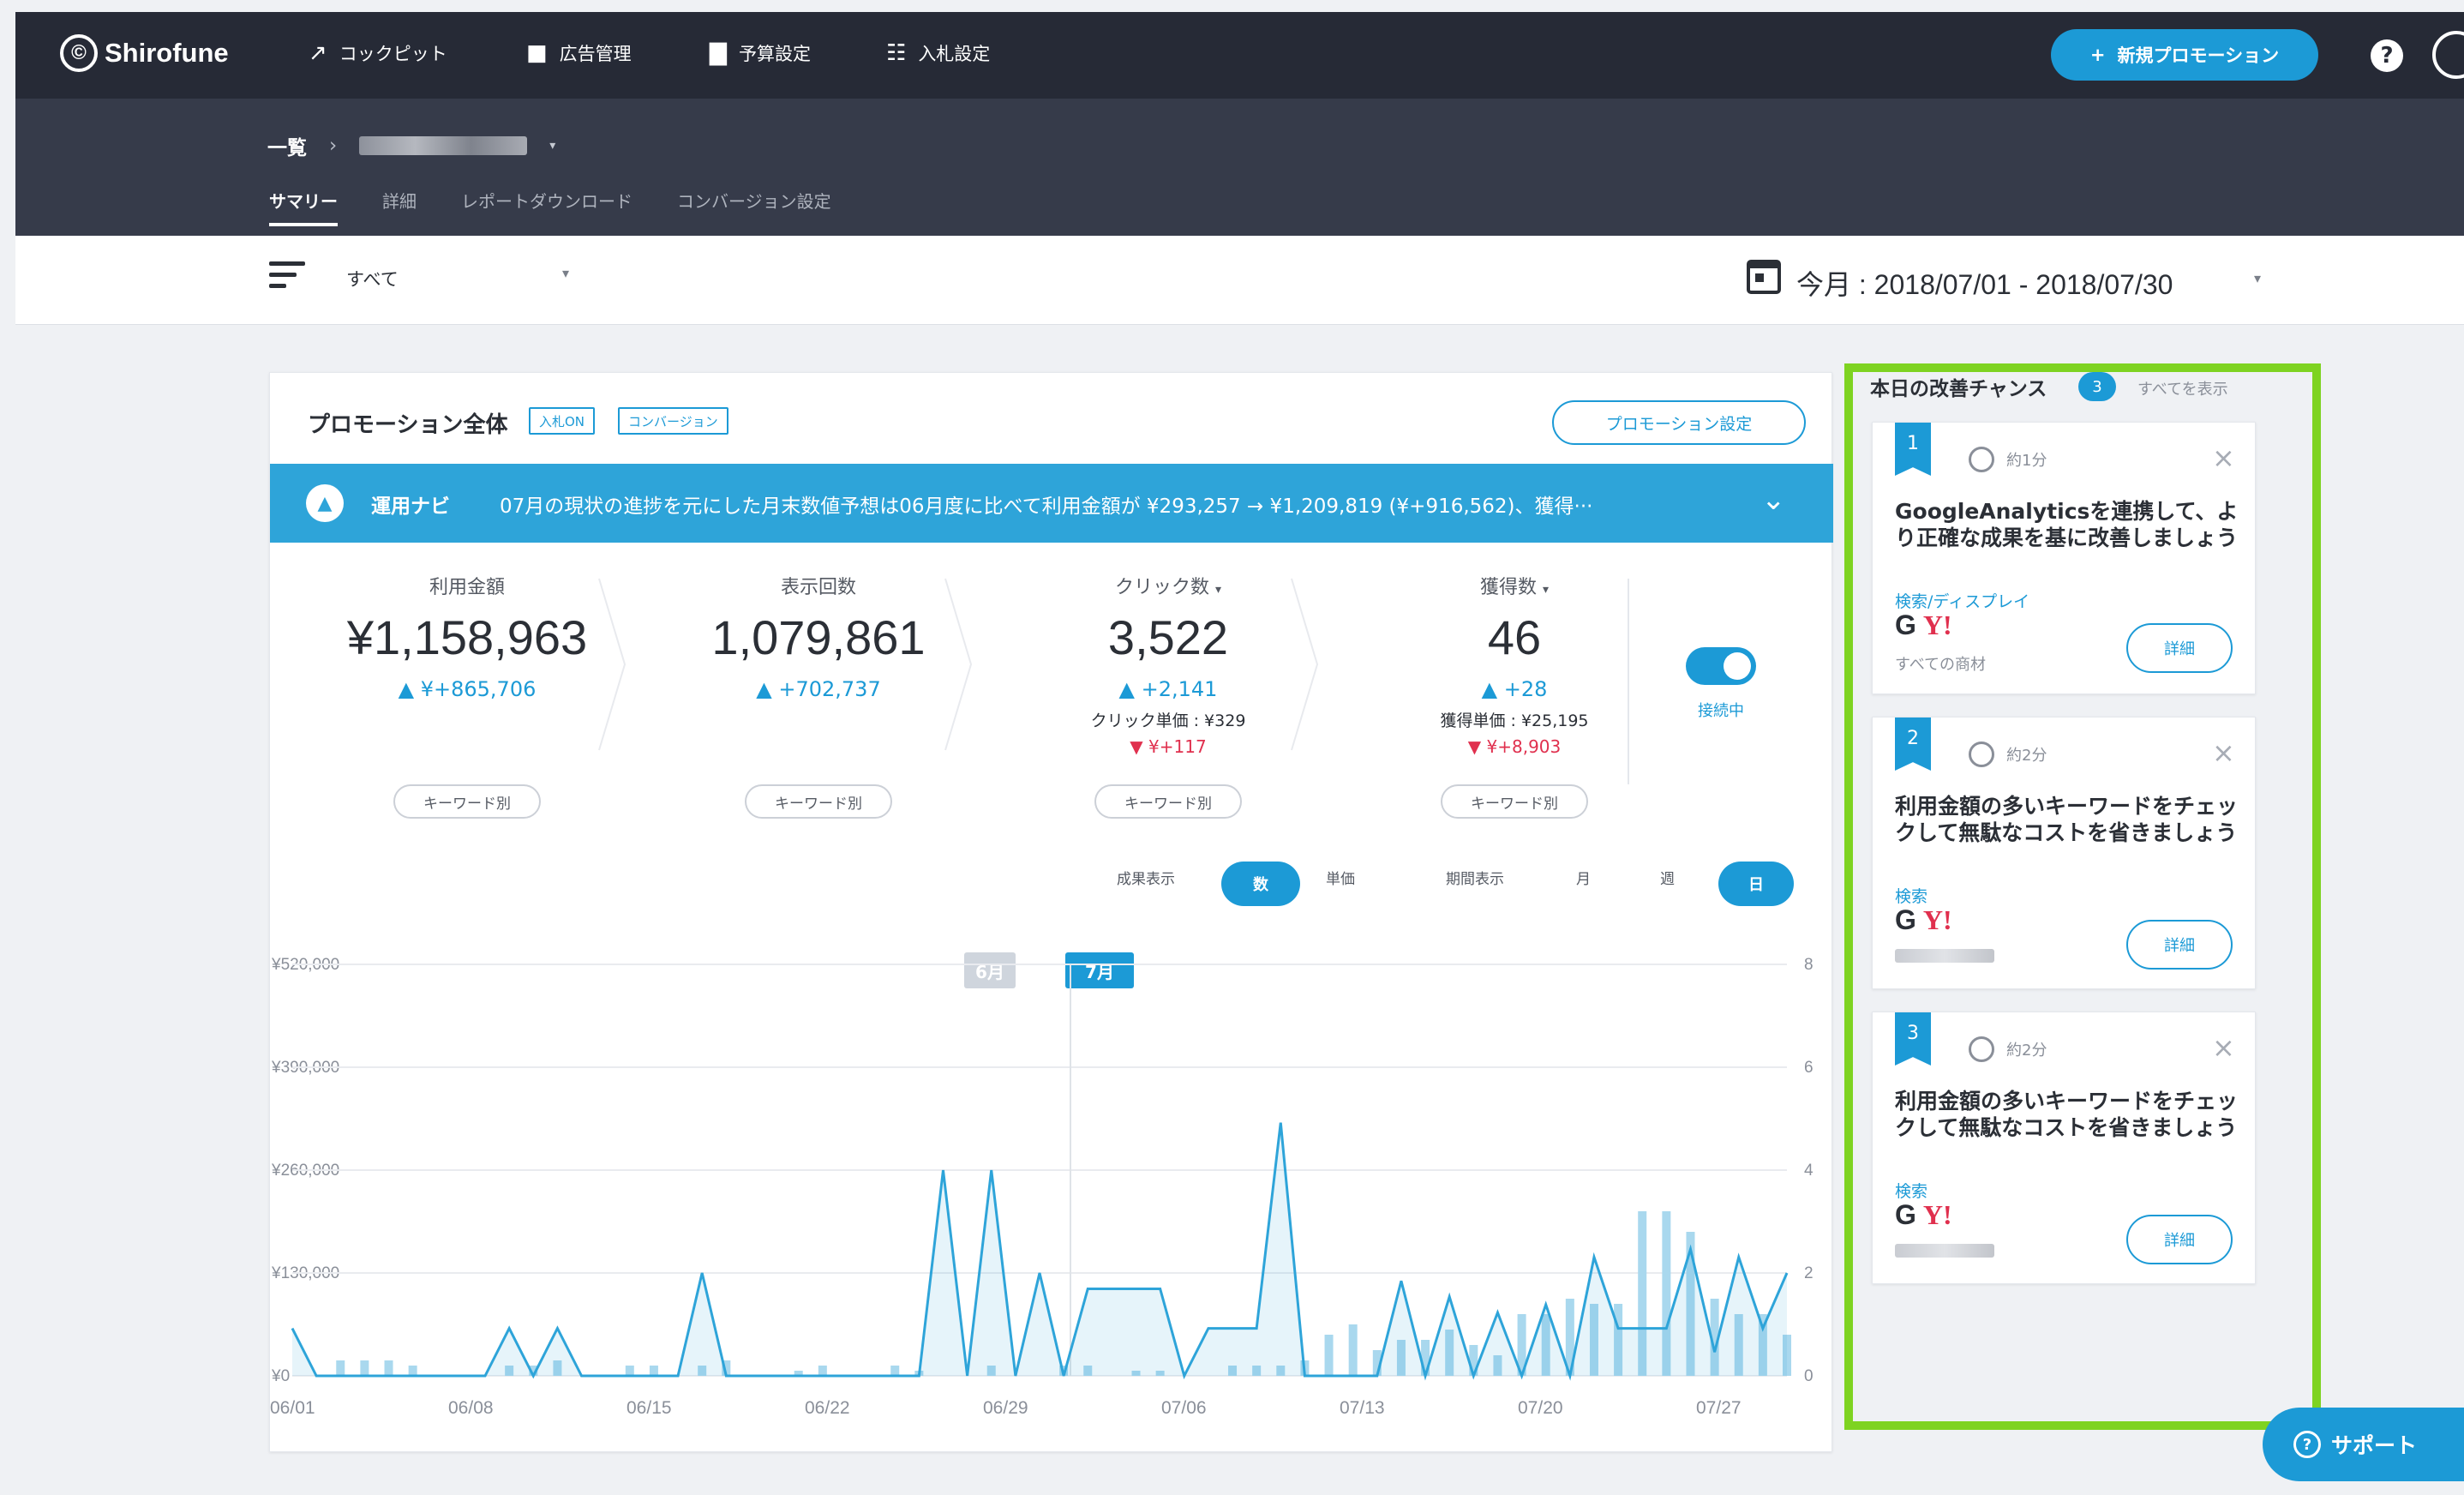  Describe the element at coordinates (2026, 1051) in the screenshot. I see `chance-time: 約2分` at that location.